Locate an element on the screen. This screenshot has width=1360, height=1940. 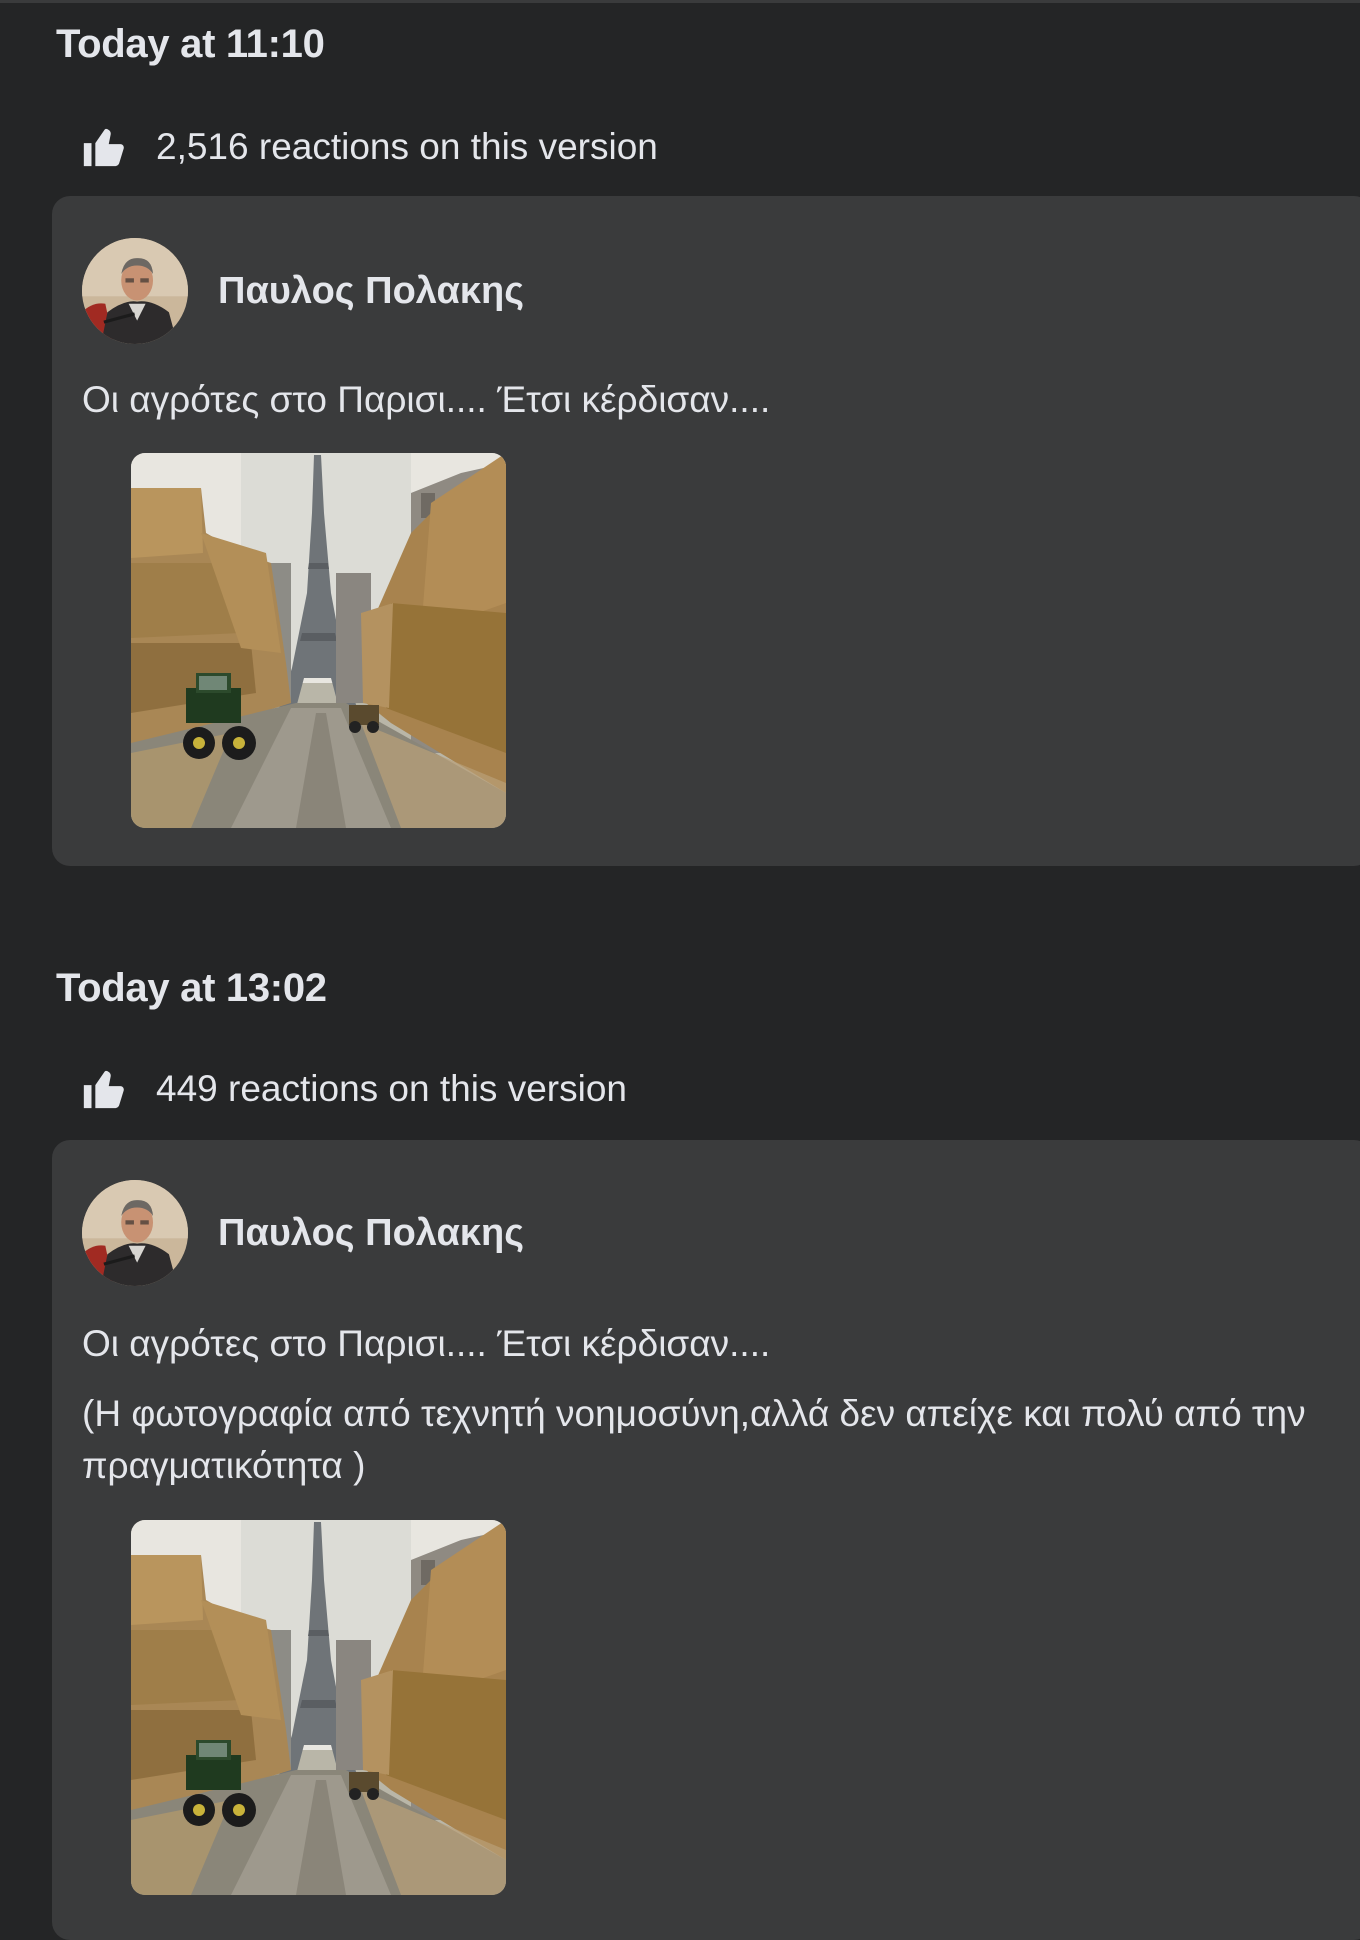
version-timestamp: Today at 13:02 is located at coordinates (191, 988).